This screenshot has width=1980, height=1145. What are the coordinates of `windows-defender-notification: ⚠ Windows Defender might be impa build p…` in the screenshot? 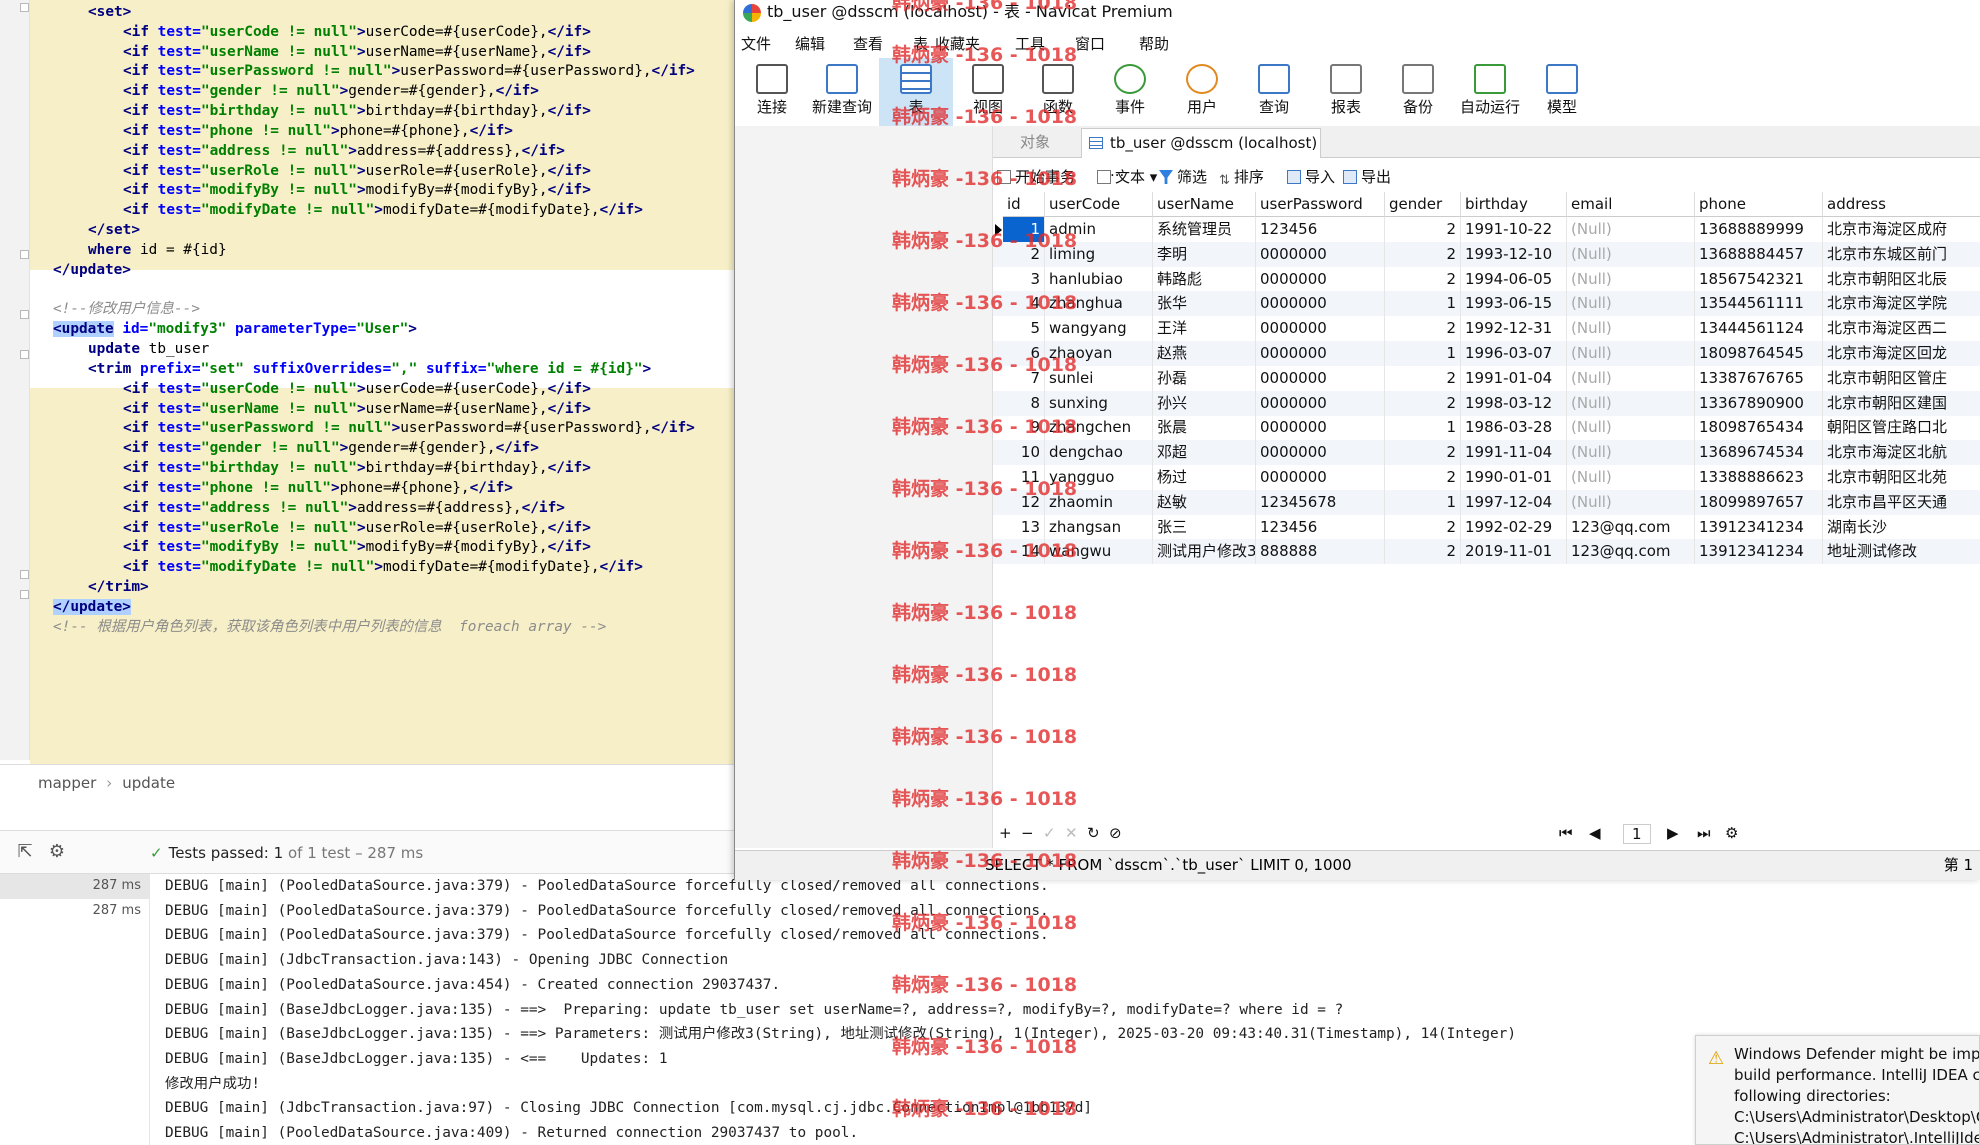 It's located at (1837, 1090).